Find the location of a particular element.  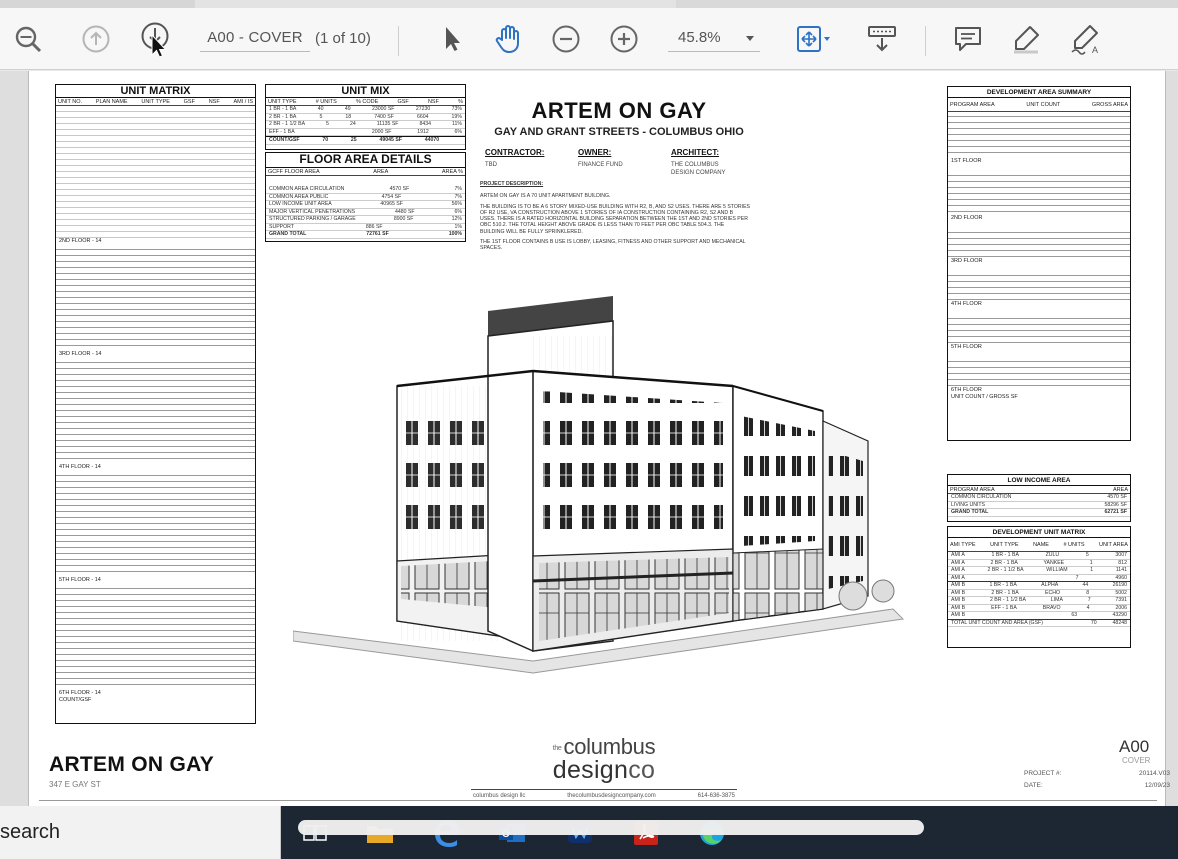

zoom-out-icon is located at coordinates (566, 39).